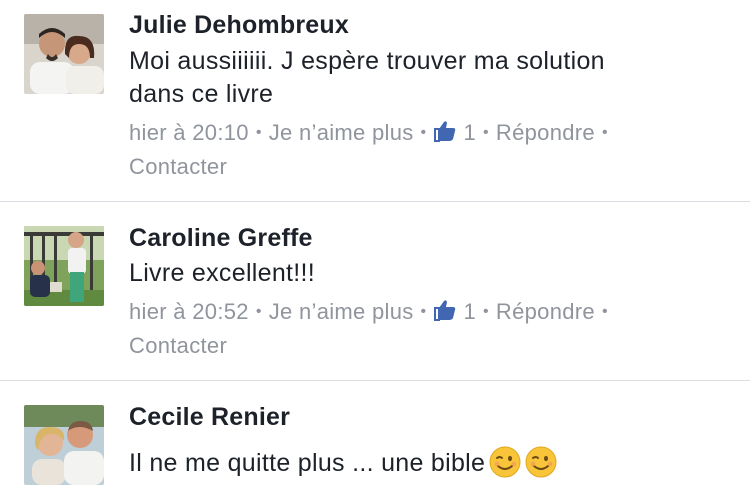  I want to click on comment-author: Cecile Renier, so click(209, 417).